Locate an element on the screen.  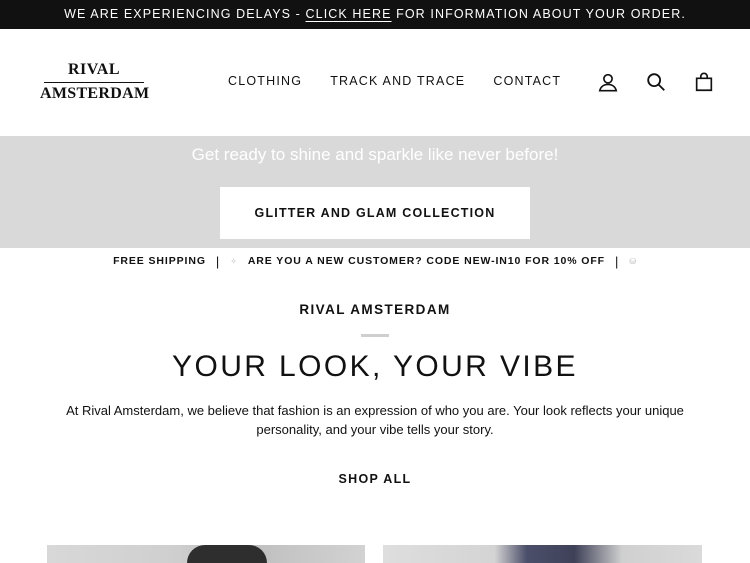
section-divider is located at coordinates (375, 335).